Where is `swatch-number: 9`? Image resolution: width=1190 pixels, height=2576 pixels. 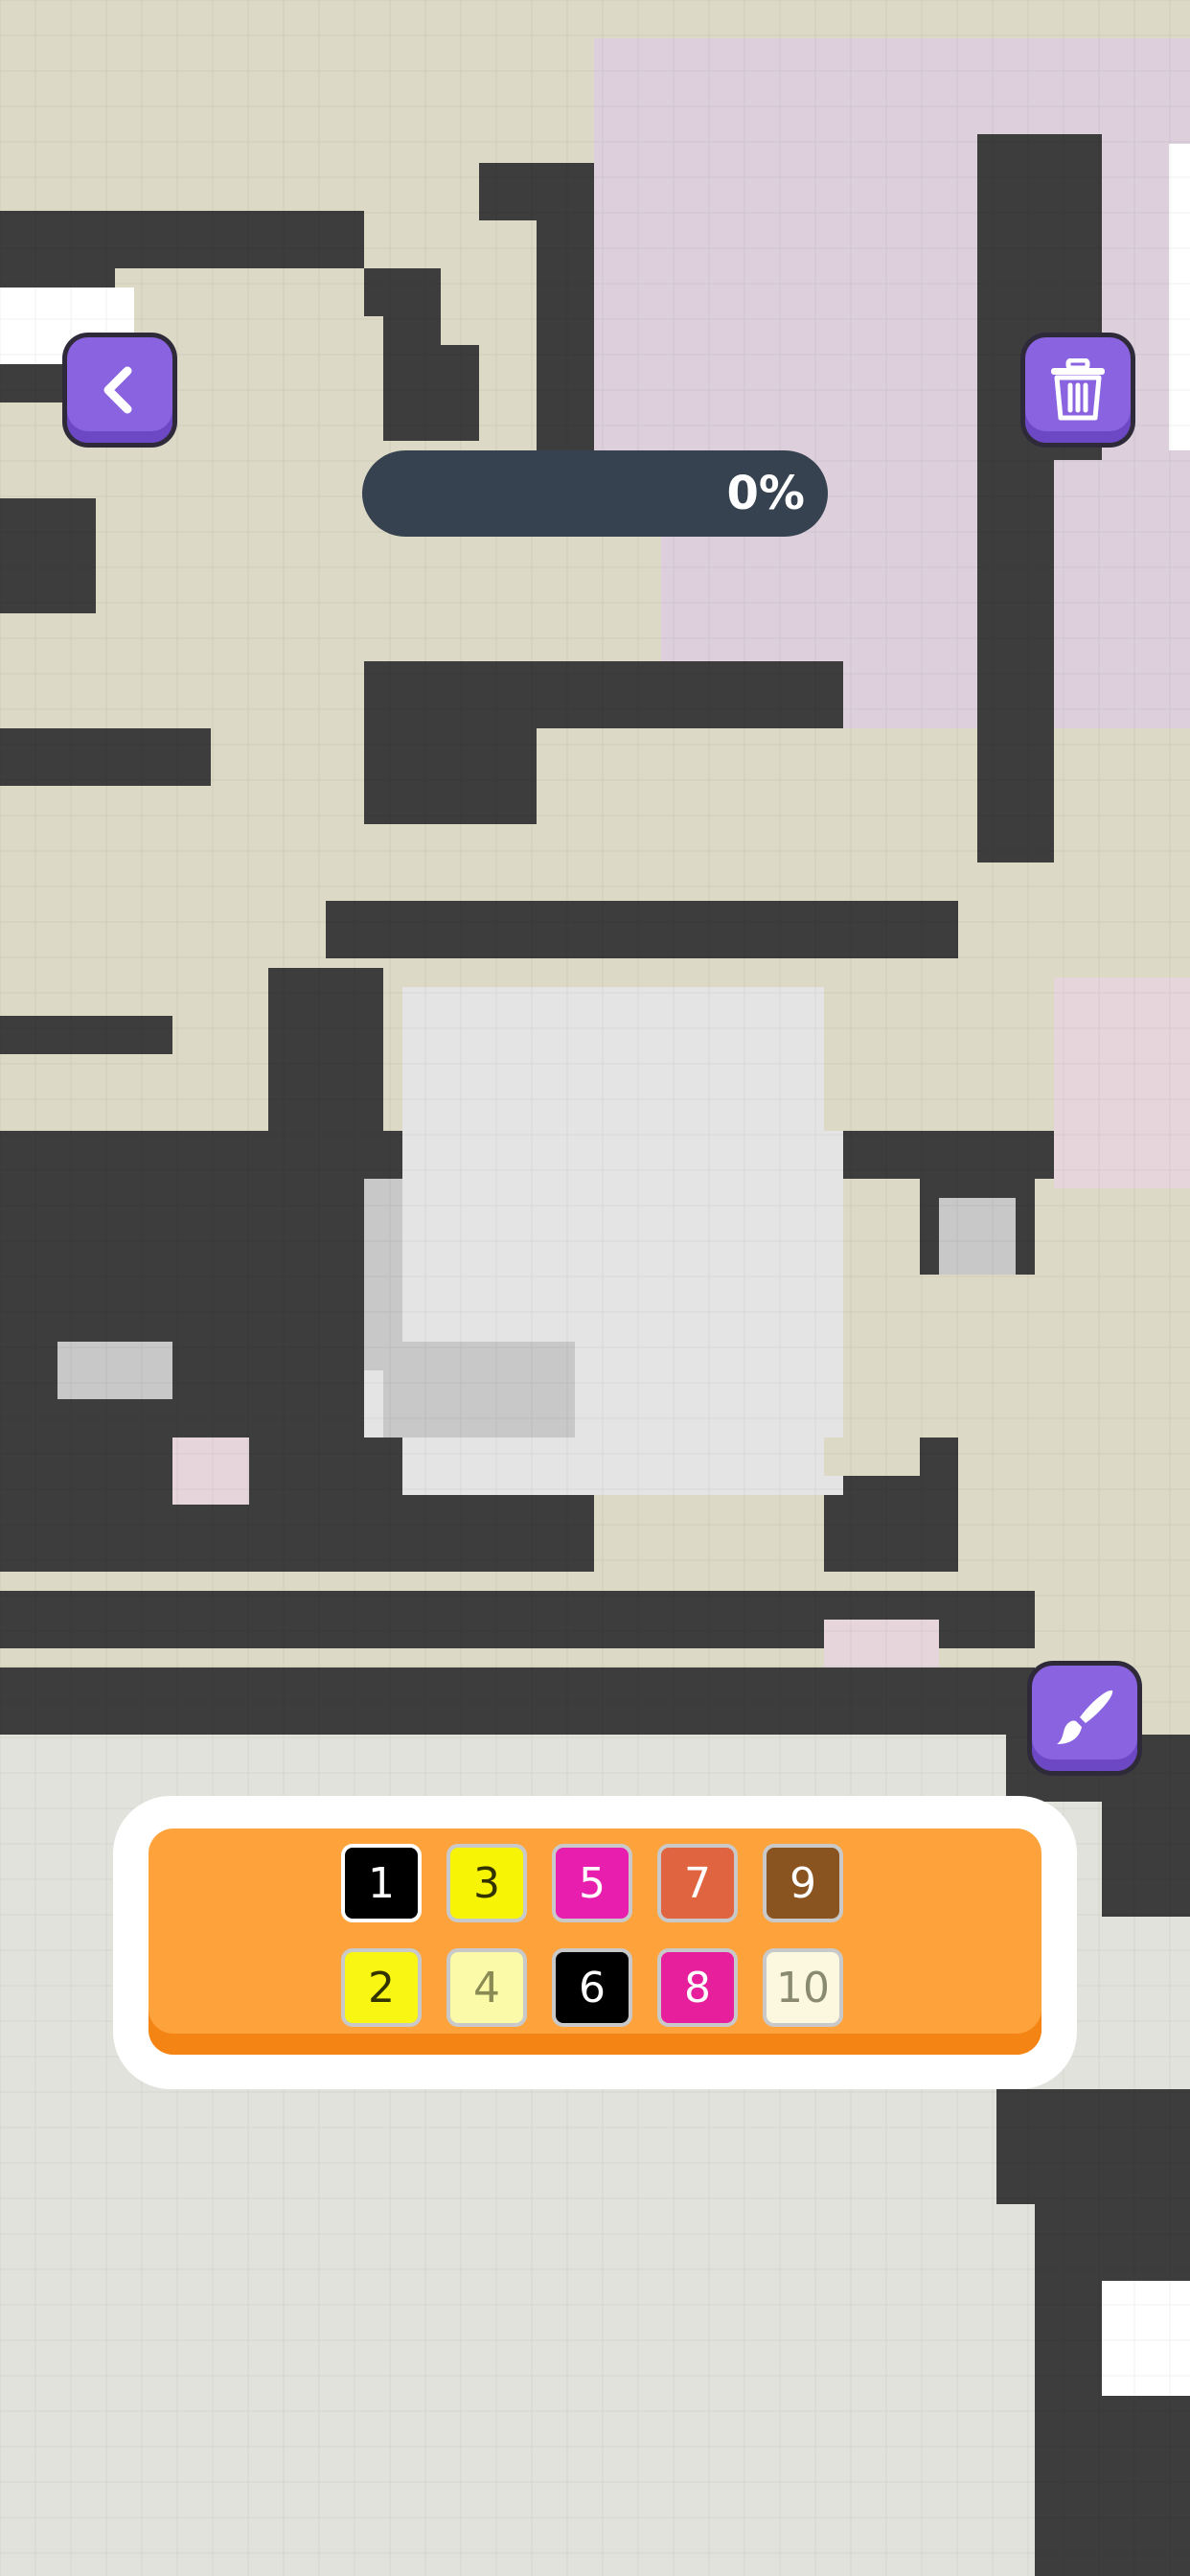 swatch-number: 9 is located at coordinates (803, 1883).